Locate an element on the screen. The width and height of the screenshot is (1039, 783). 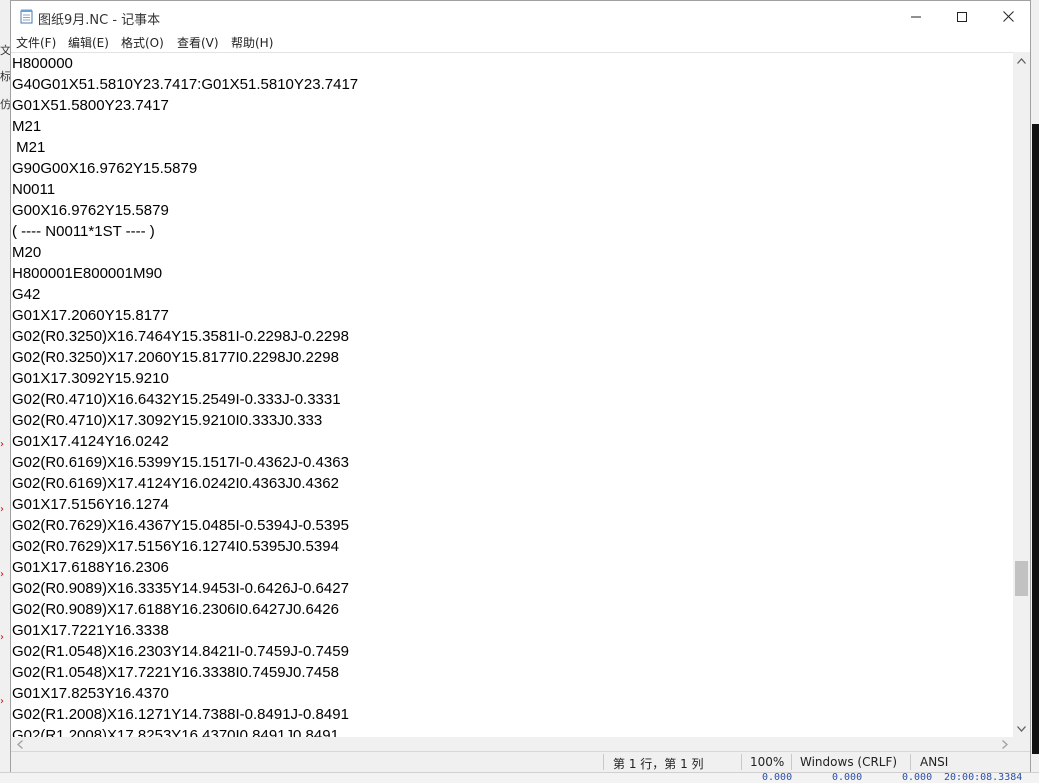
text-line: M20 is located at coordinates (27, 252).